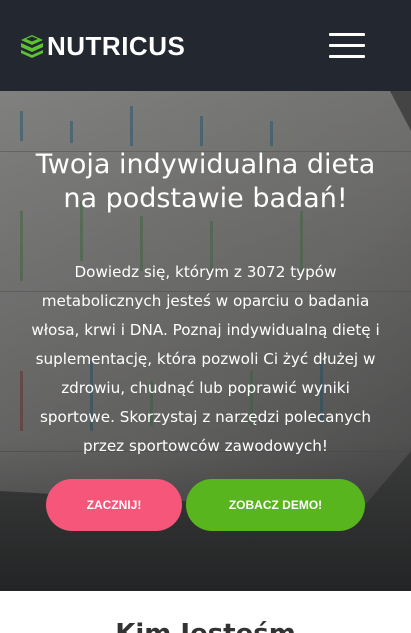 This screenshot has height=633, width=411. What do you see at coordinates (205, 45) in the screenshot?
I see `top-navbar: NUTRICUS` at bounding box center [205, 45].